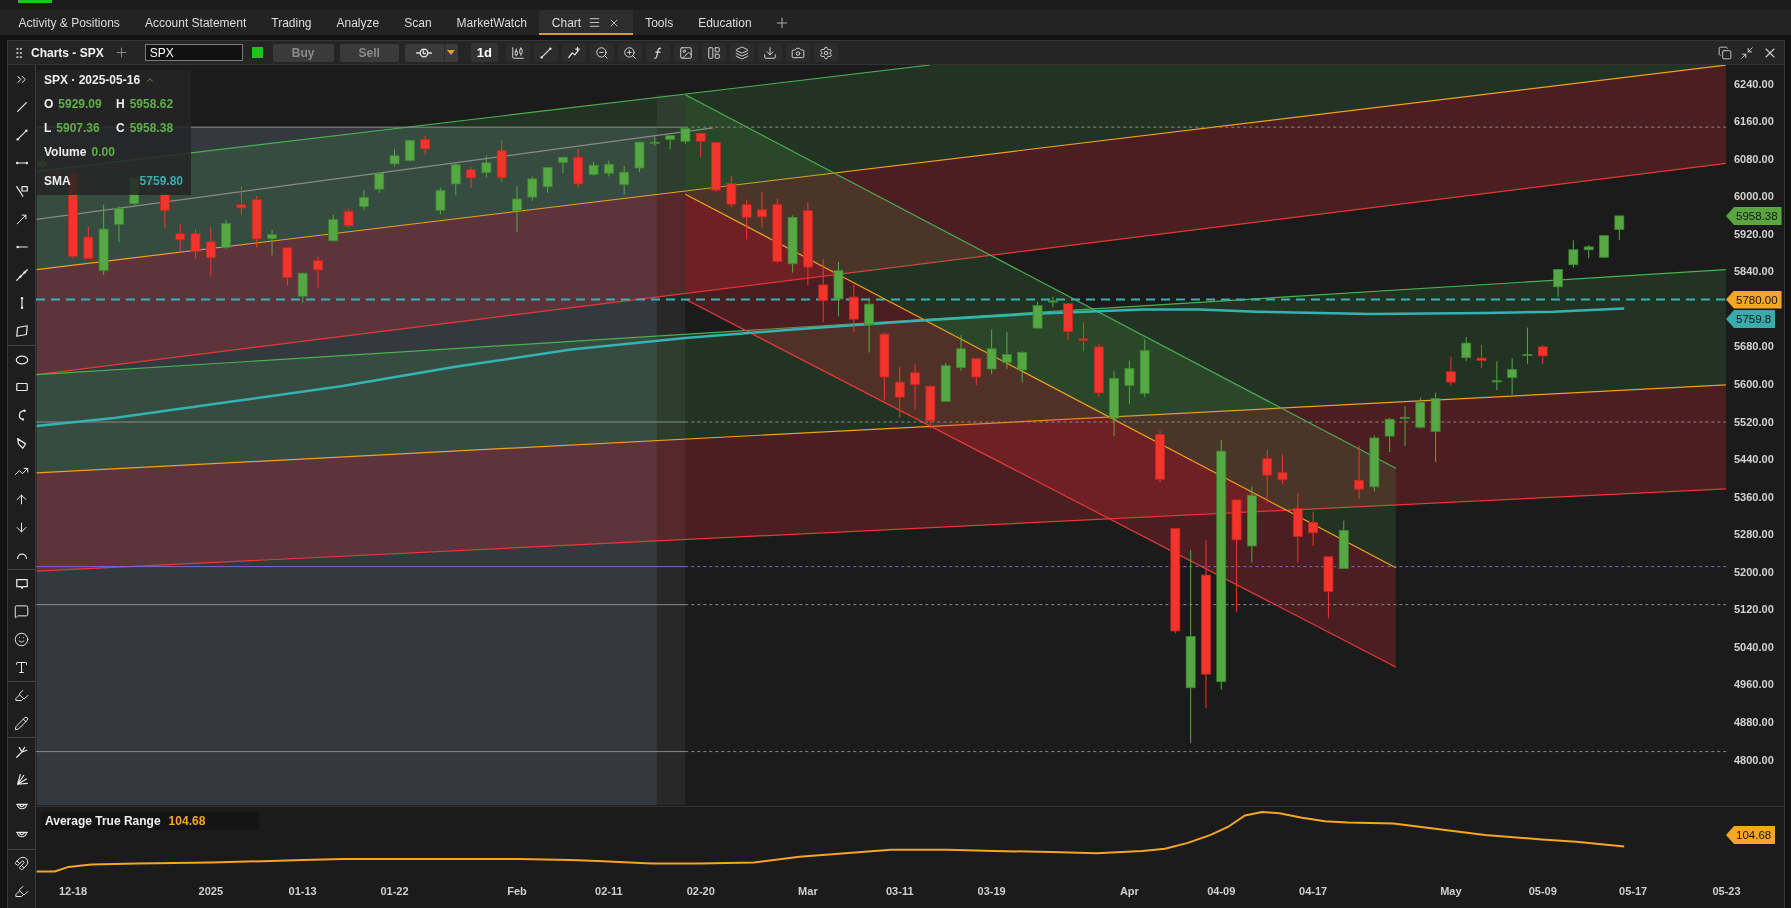 The image size is (1791, 908). Describe the element at coordinates (1754, 346) in the screenshot. I see `price-label: 5680.00` at that location.